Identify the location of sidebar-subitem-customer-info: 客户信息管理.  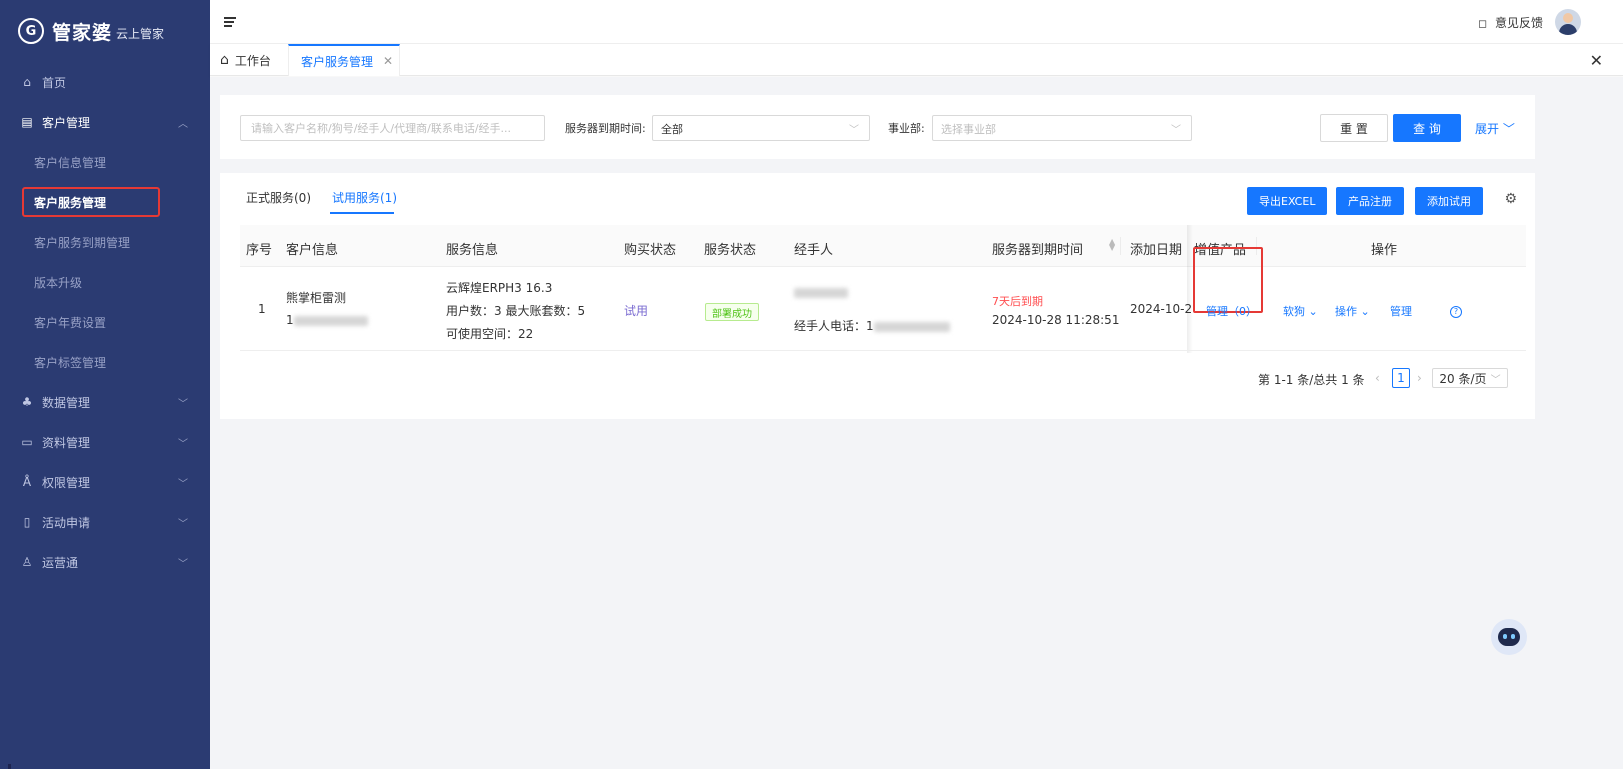
(105, 162).